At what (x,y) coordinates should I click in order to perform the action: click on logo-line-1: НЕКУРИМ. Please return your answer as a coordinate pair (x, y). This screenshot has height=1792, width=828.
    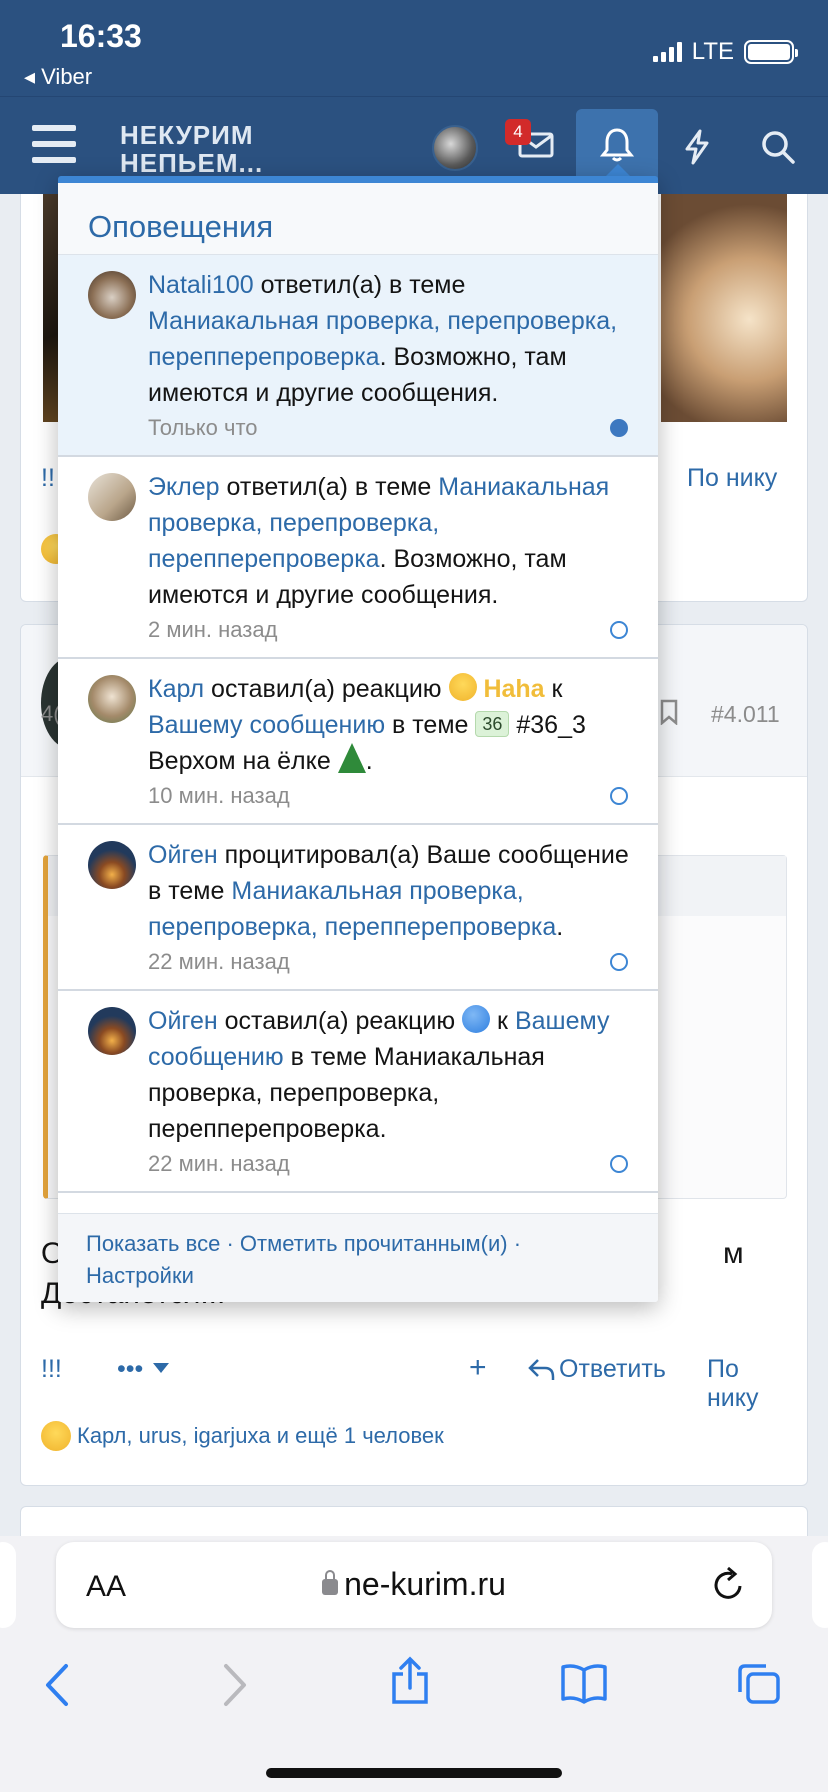
    Looking at the image, I should click on (187, 135).